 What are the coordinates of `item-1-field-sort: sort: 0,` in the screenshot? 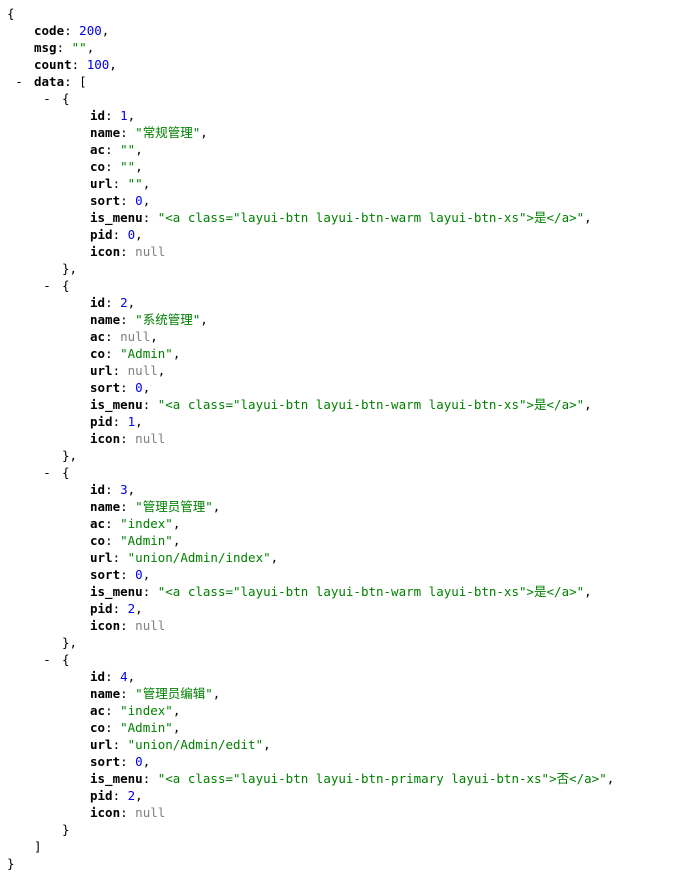 It's located at (120, 200).